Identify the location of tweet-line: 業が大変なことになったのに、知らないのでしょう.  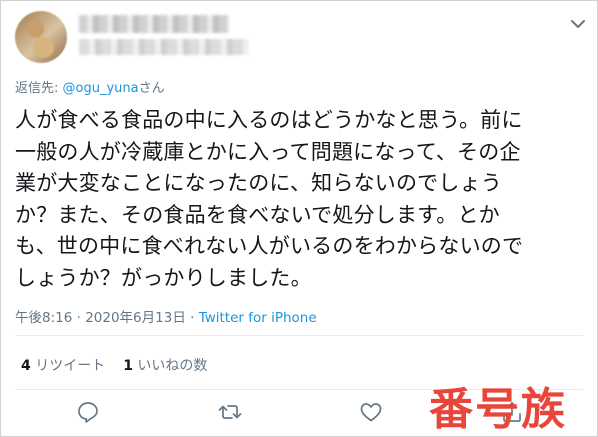
(258, 183).